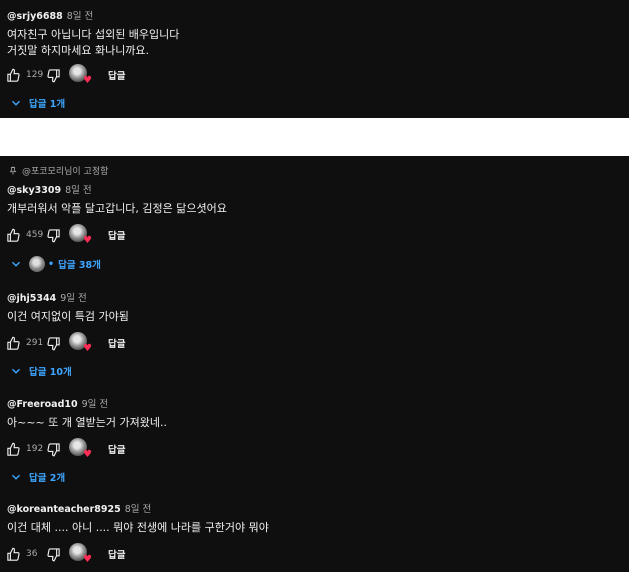 The width and height of the screenshot is (629, 572). What do you see at coordinates (13, 170) in the screenshot?
I see `pin-icon` at bounding box center [13, 170].